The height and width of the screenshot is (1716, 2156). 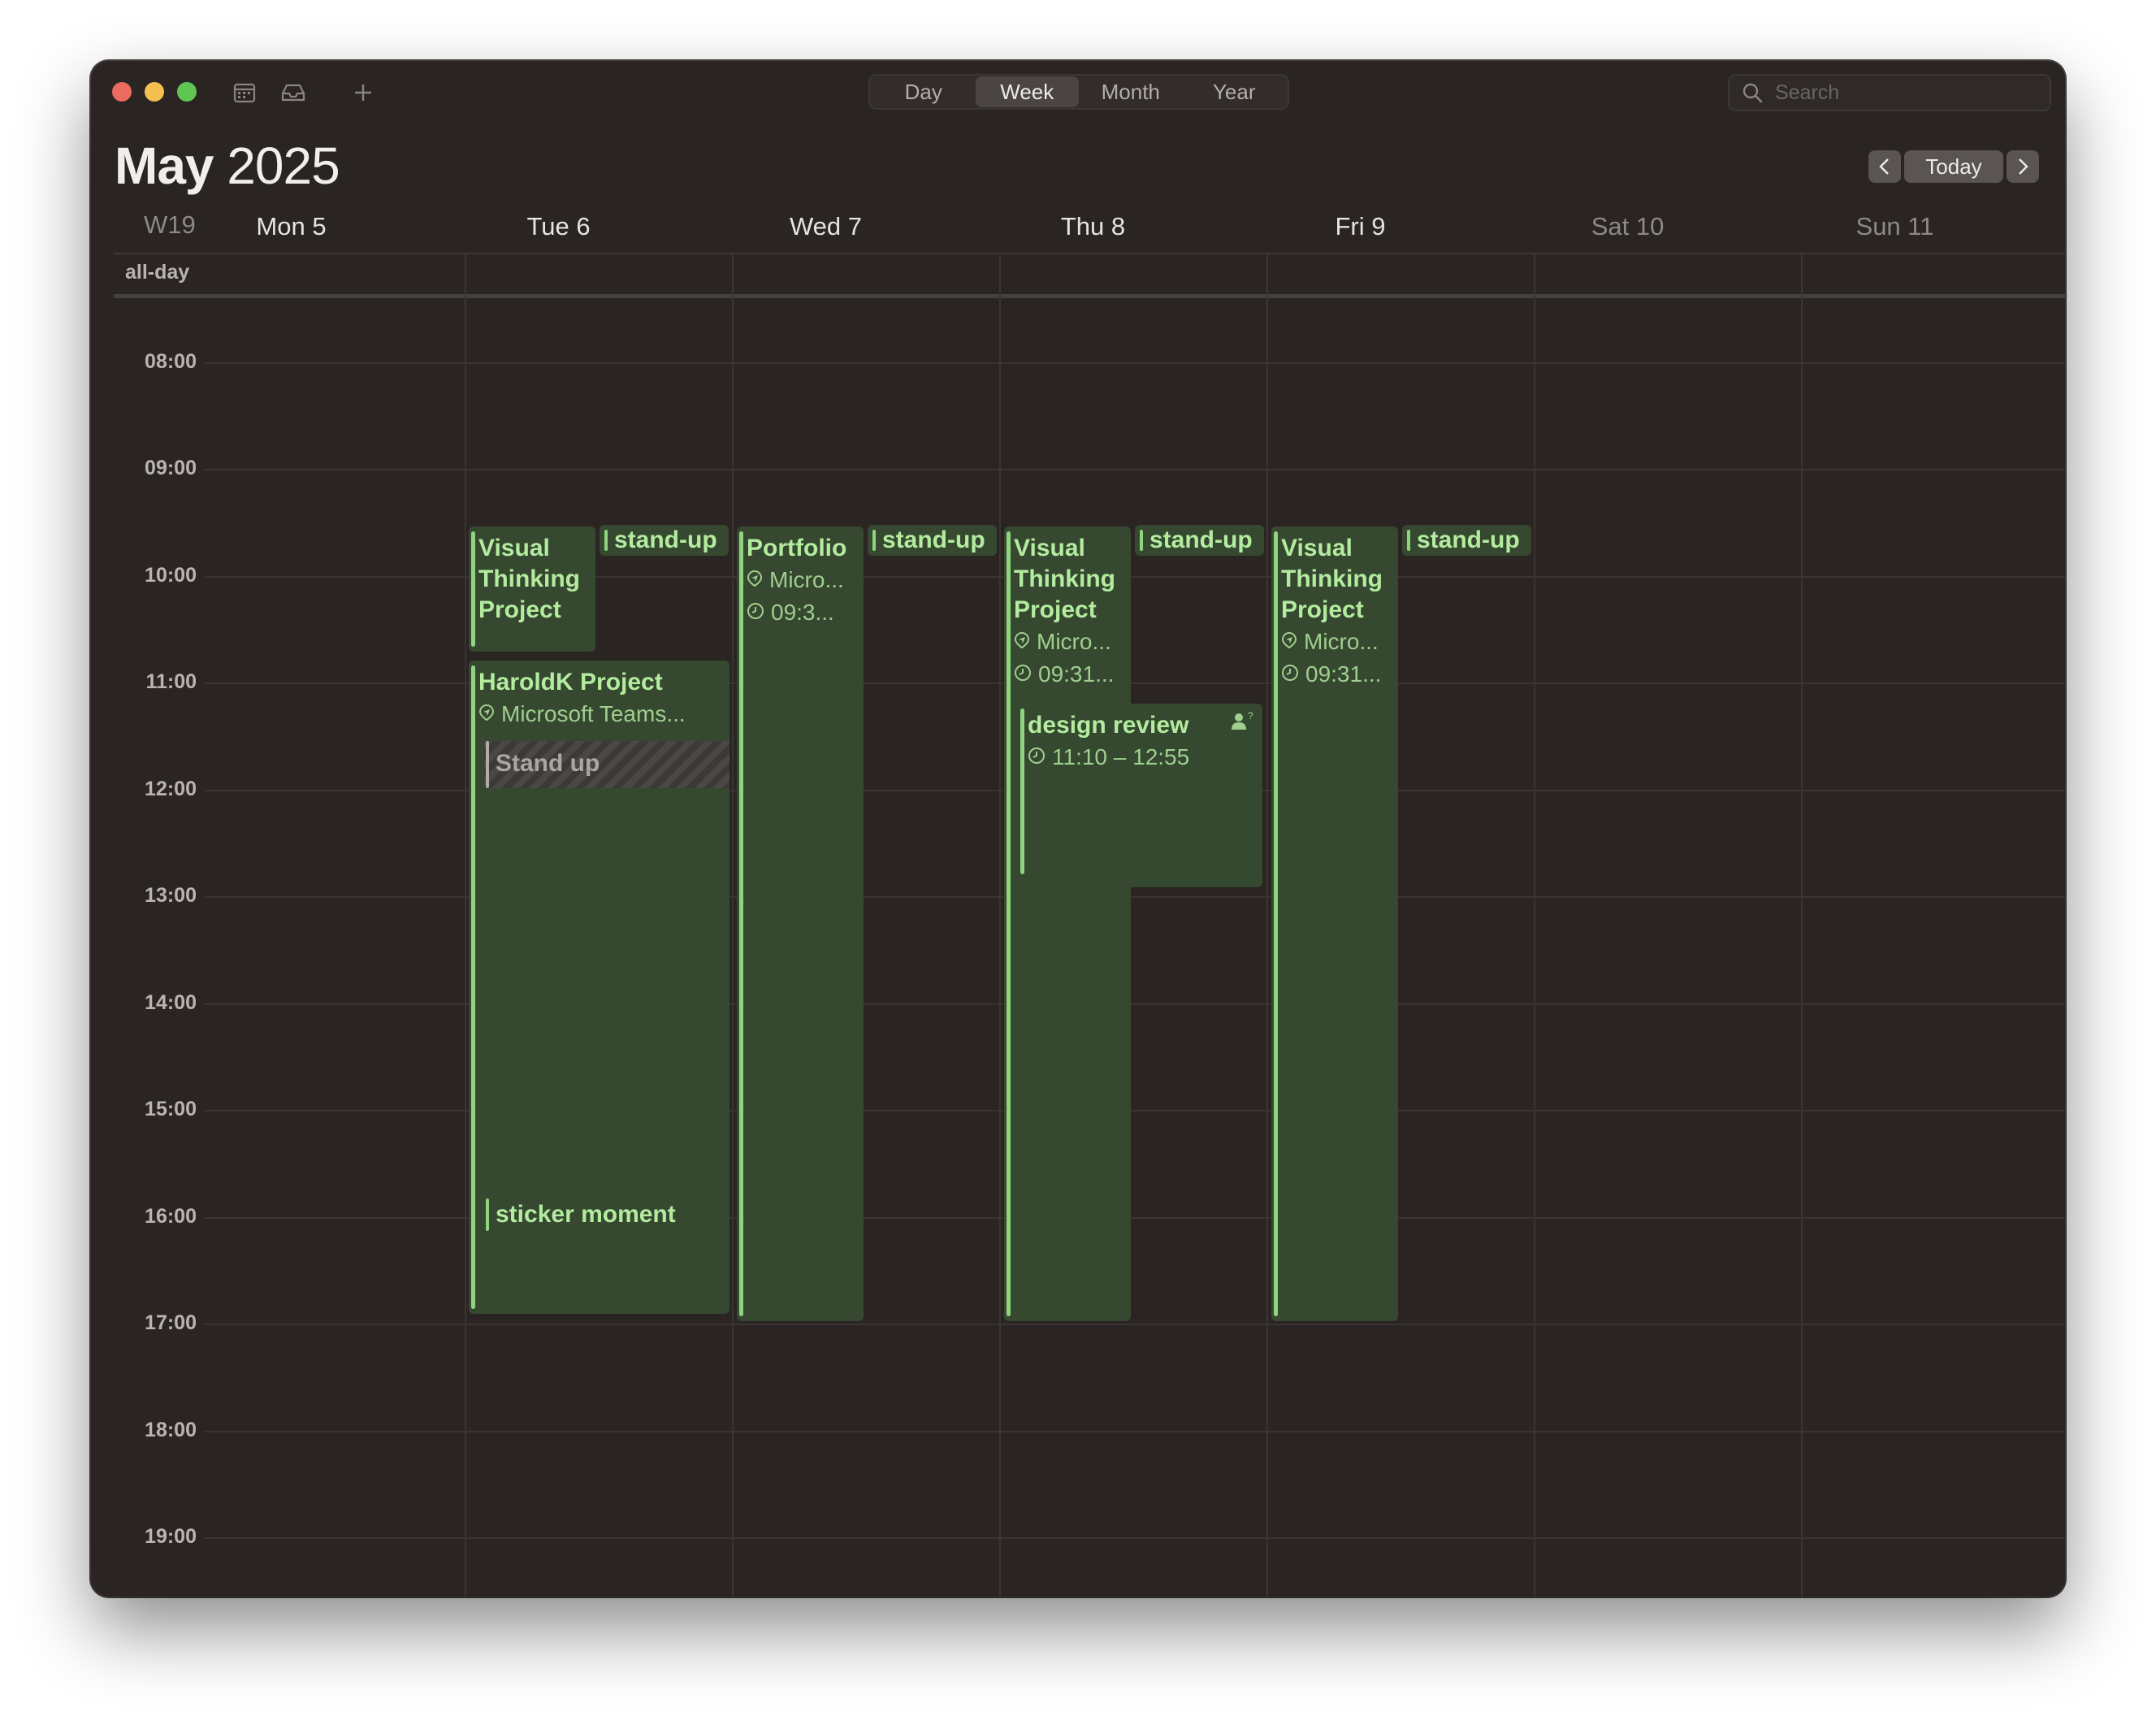 What do you see at coordinates (602, 1215) in the screenshot?
I see `event-sticker-moment: sticker moment` at bounding box center [602, 1215].